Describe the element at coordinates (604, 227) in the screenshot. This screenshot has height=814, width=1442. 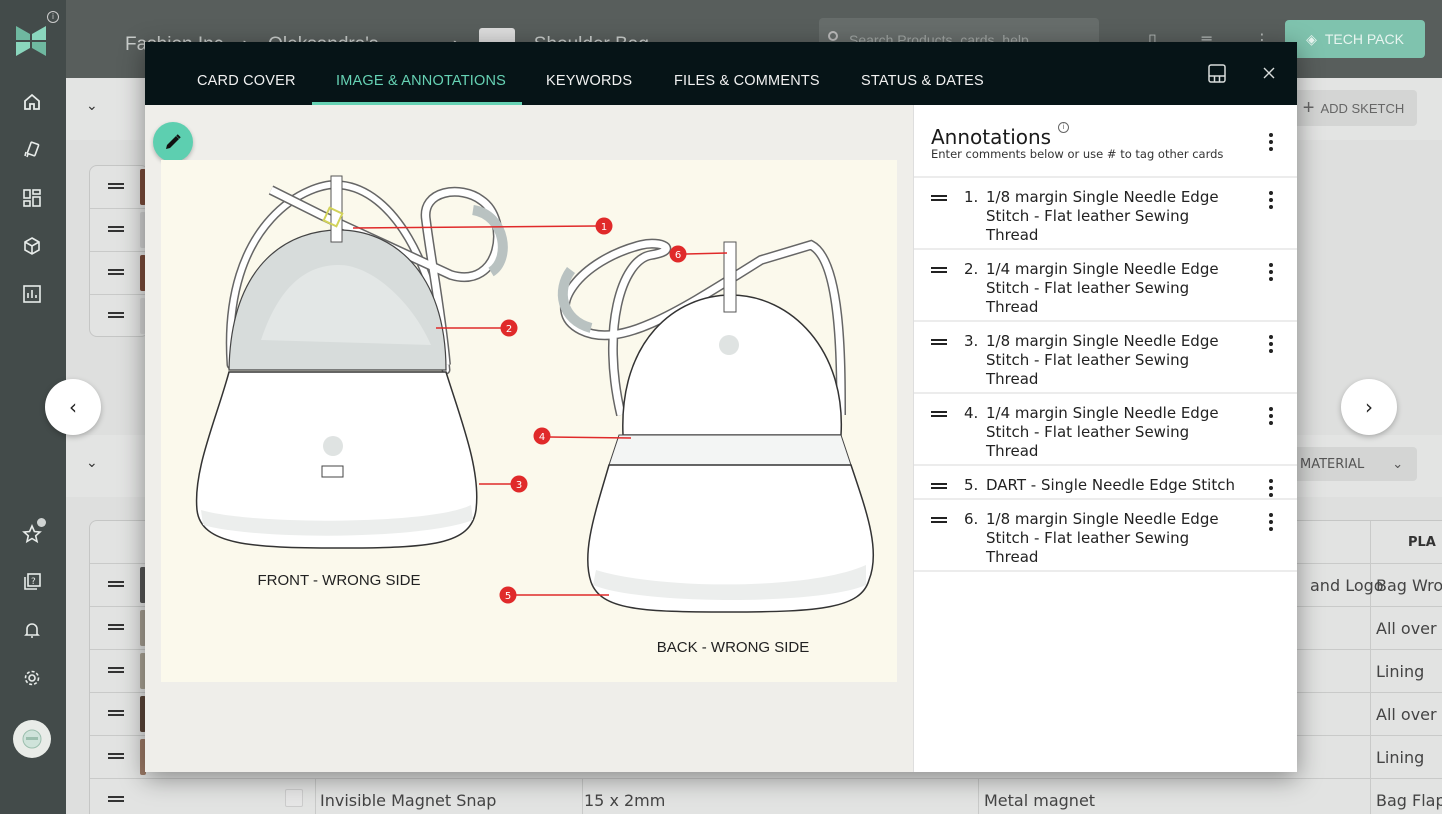
I see `svg-text: 1` at that location.